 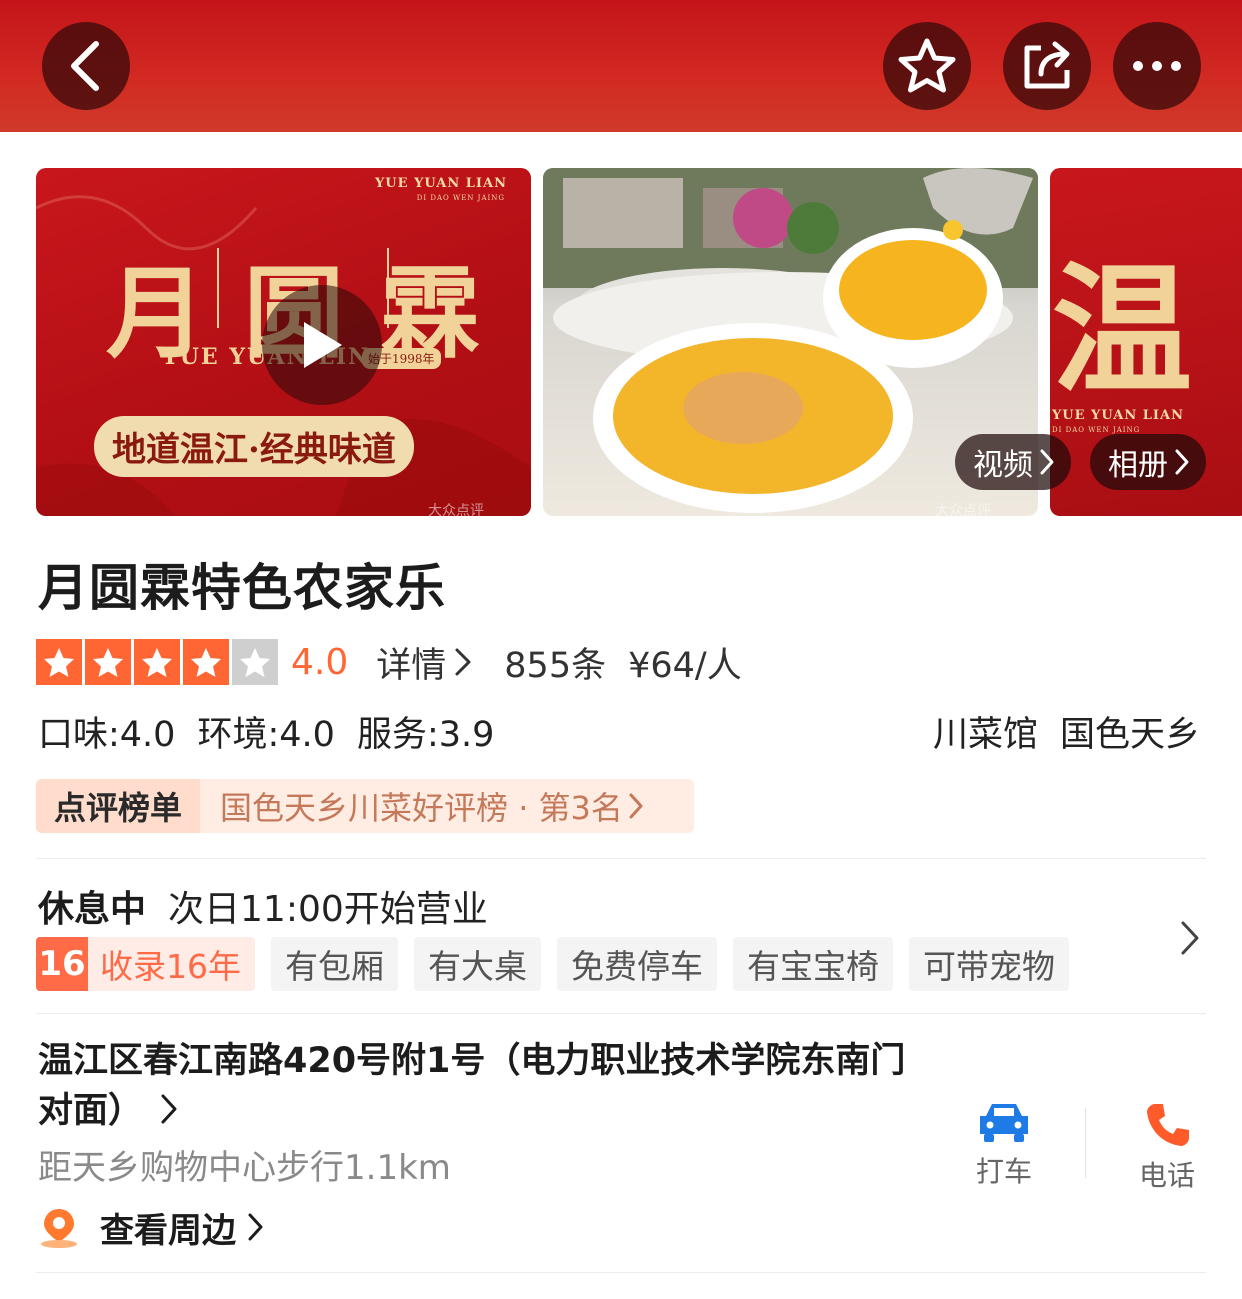 I want to click on rank-label-right: 榜单, so click(x=150, y=808).